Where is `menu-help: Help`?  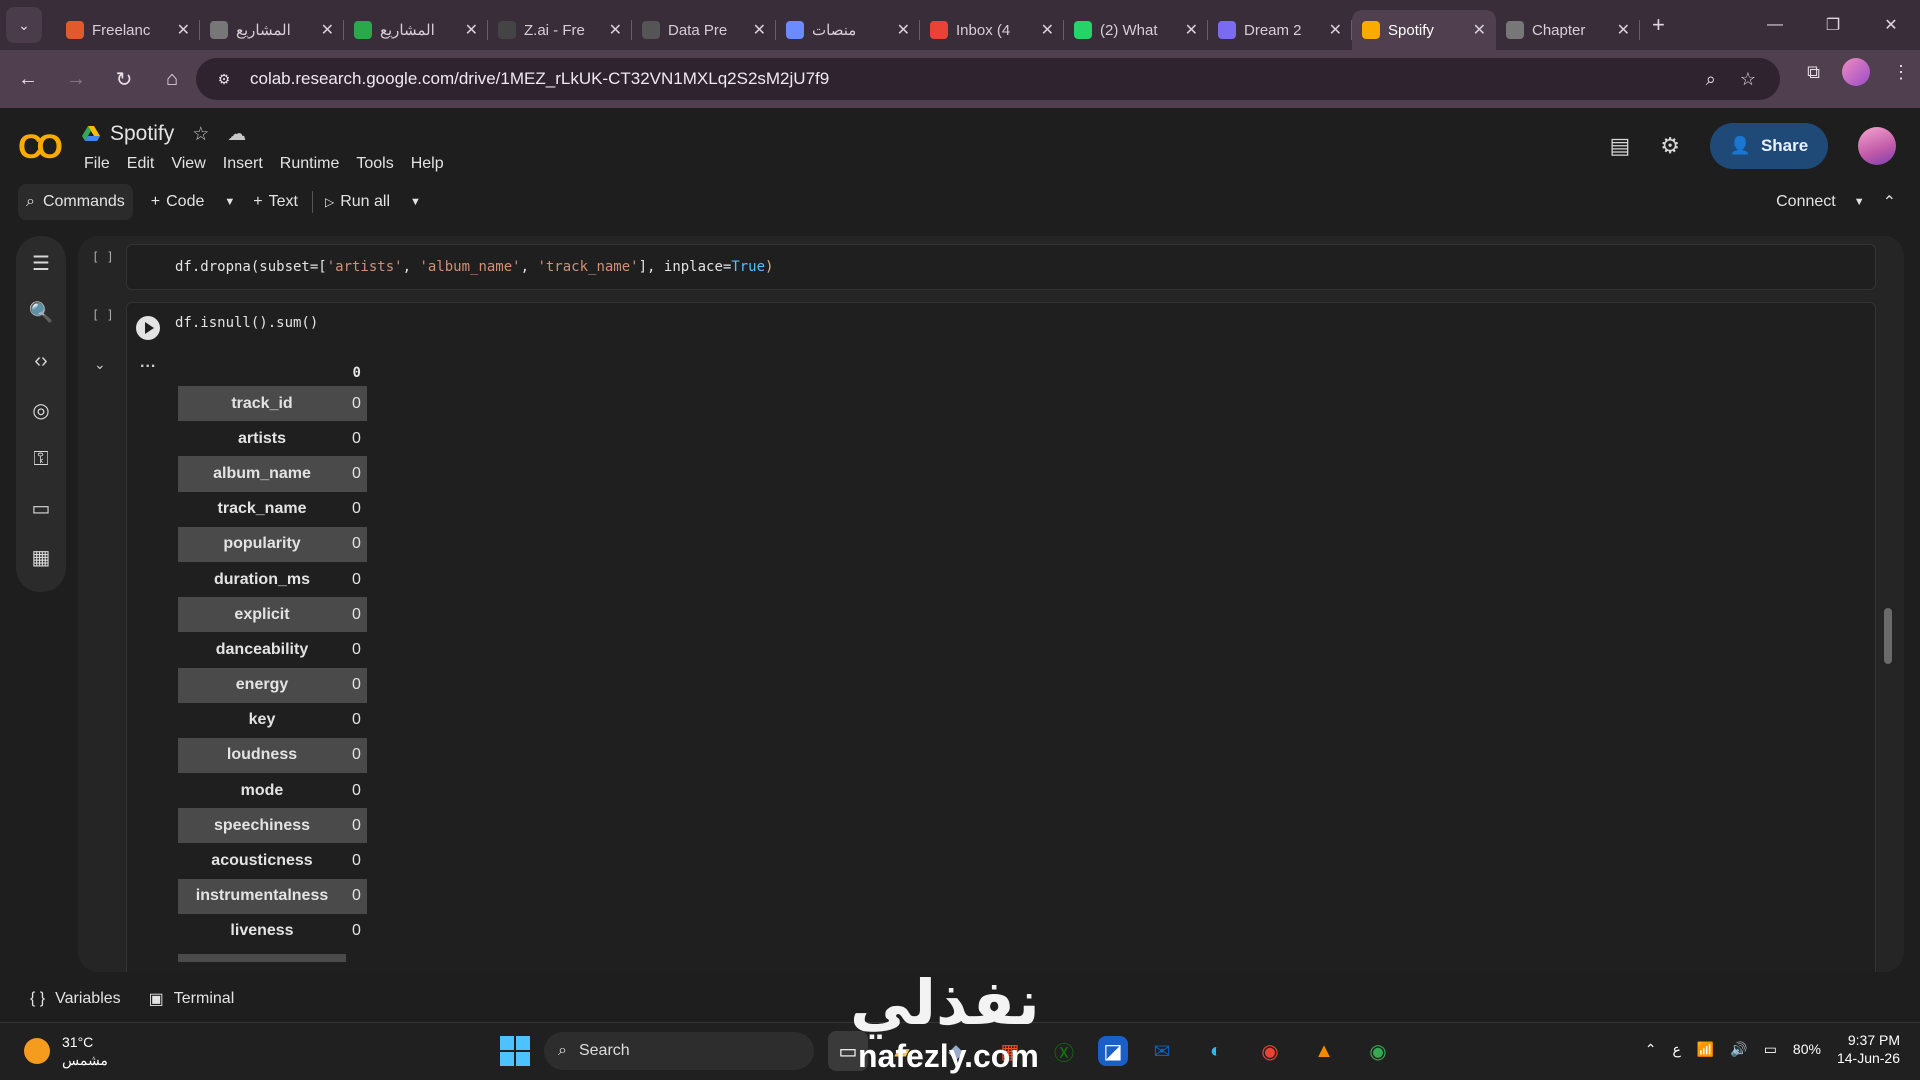
menu-help: Help is located at coordinates (427, 164).